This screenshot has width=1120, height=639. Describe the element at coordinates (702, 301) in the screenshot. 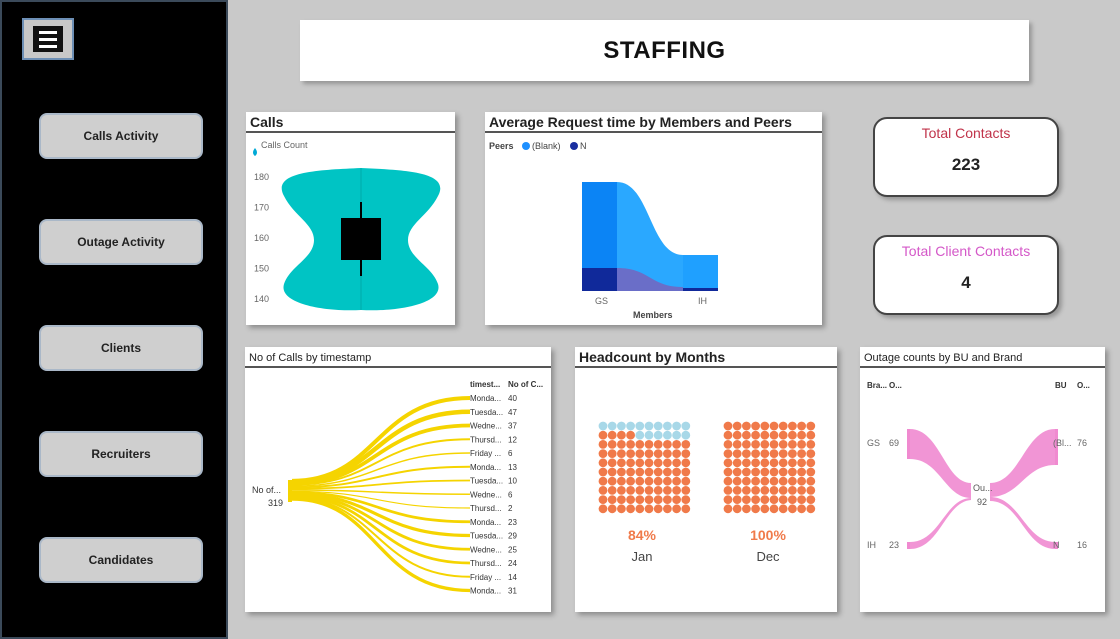

I see `ribbon-x-tick-ih: IH` at that location.